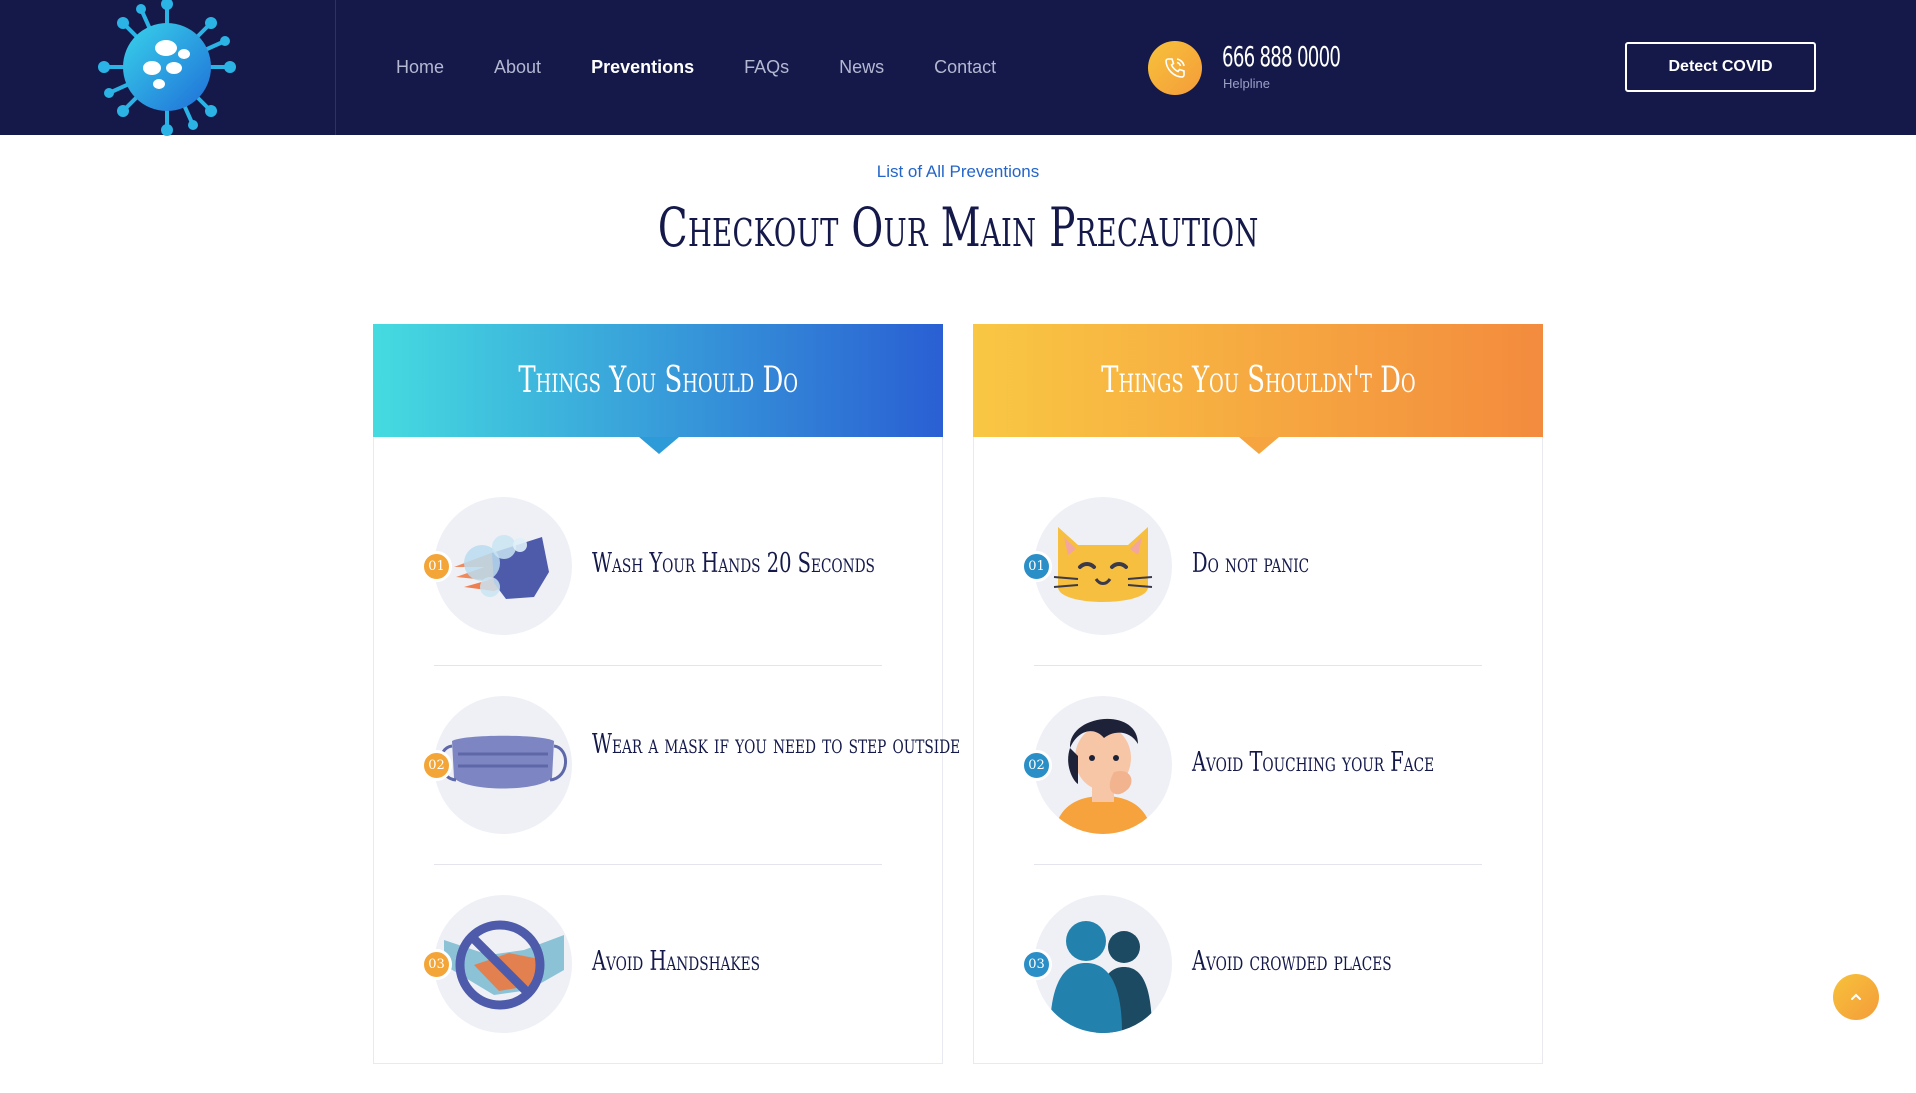 This screenshot has height=1093, width=1916. What do you see at coordinates (1175, 68) in the screenshot?
I see `phone-icon` at bounding box center [1175, 68].